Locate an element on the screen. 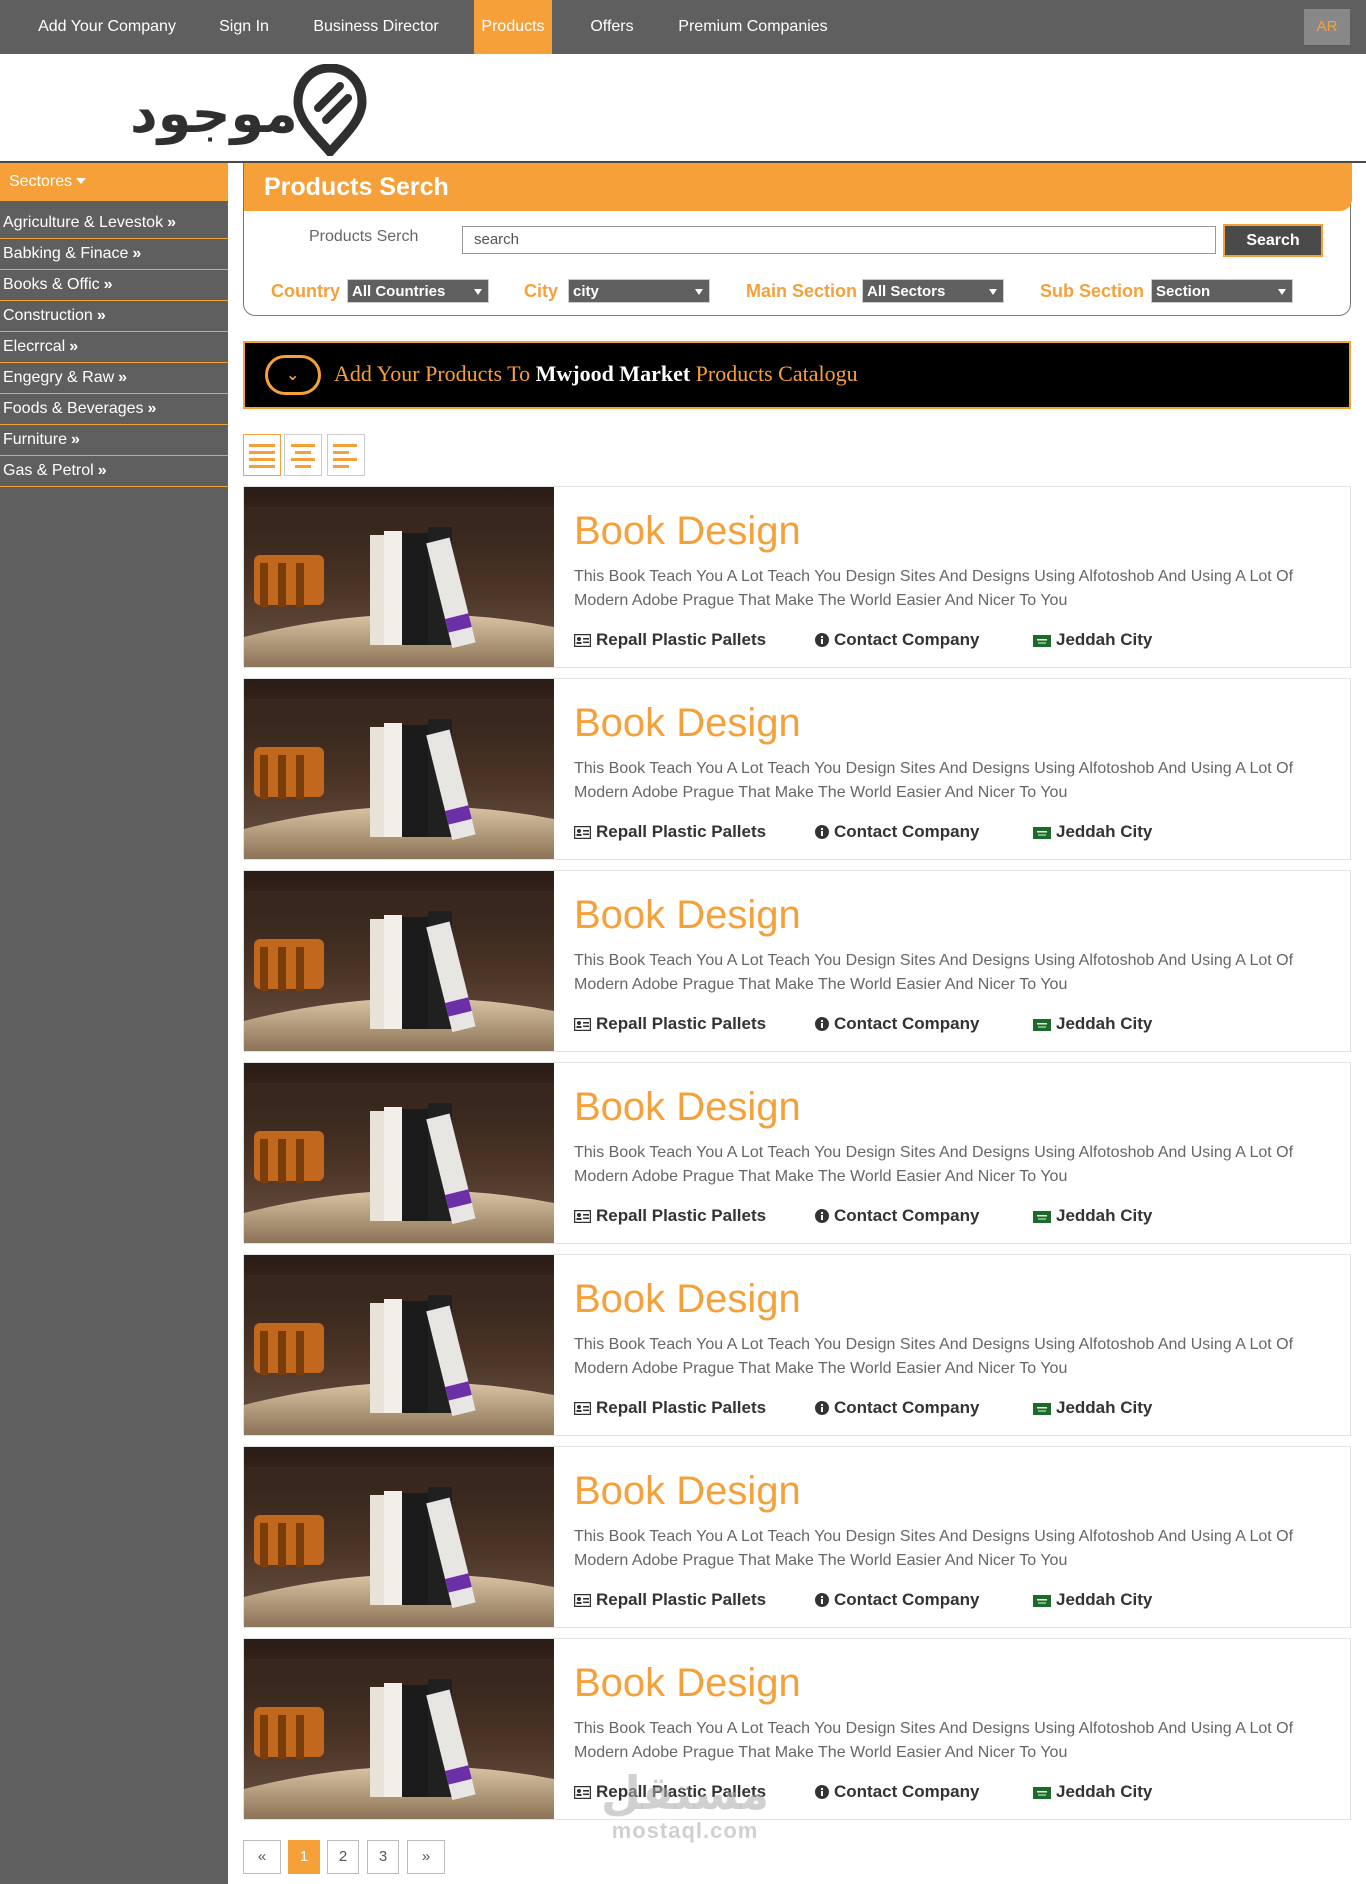 The width and height of the screenshot is (1366, 1884). main-section-select-value: All Sectors is located at coordinates (906, 291).